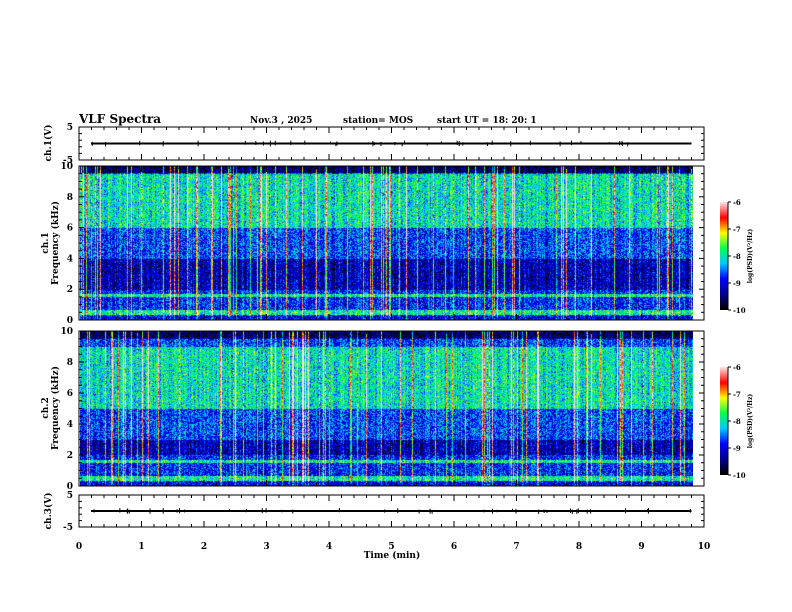  I want to click on ch2-spec-ylabel-top: ch.2, so click(46, 407).